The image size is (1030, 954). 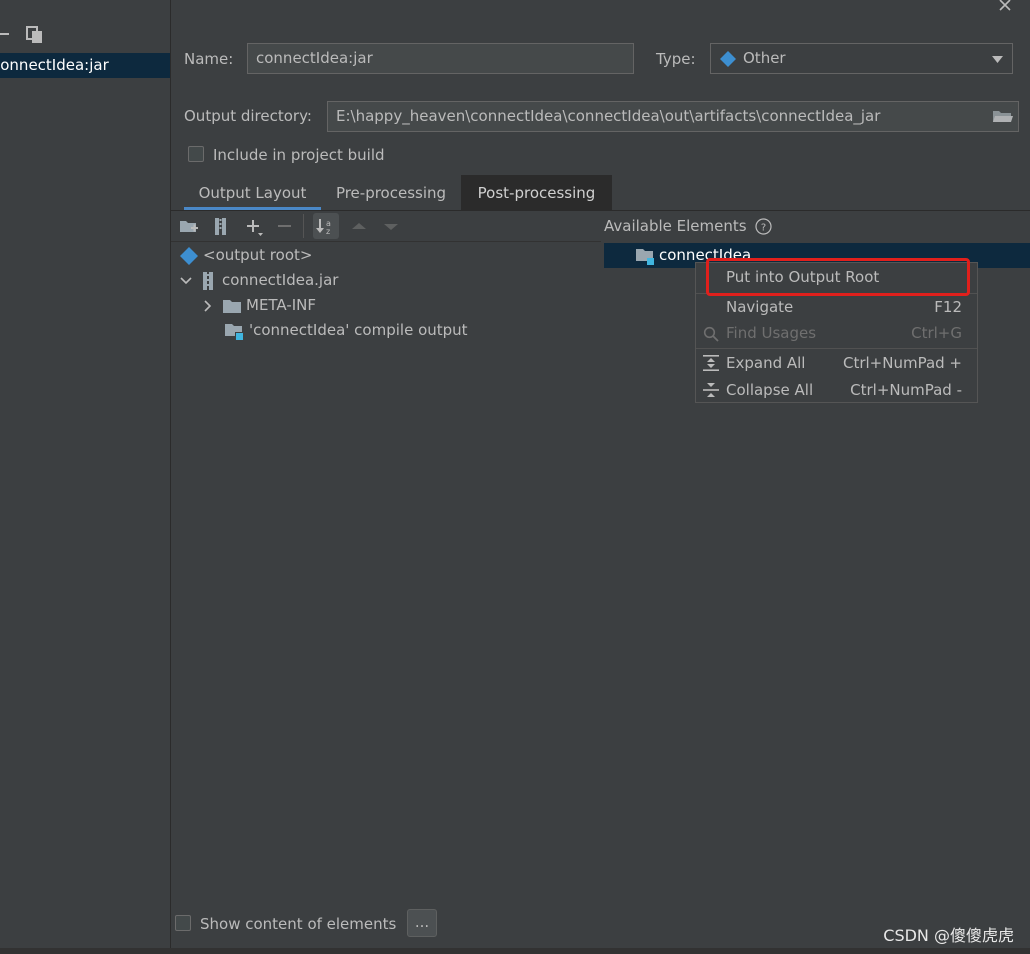 What do you see at coordinates (208, 280) in the screenshot?
I see `jar-archive-icon` at bounding box center [208, 280].